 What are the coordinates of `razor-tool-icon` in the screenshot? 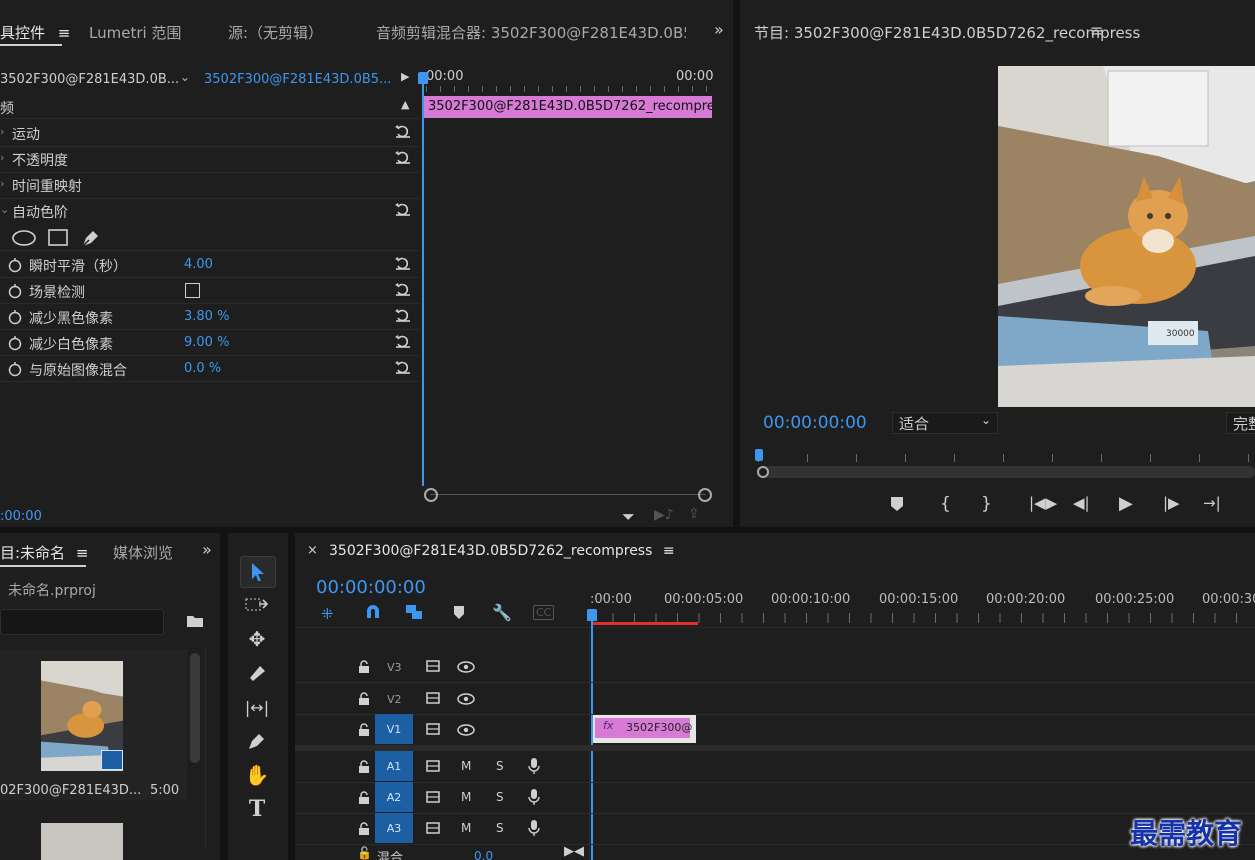 It's located at (257, 673).